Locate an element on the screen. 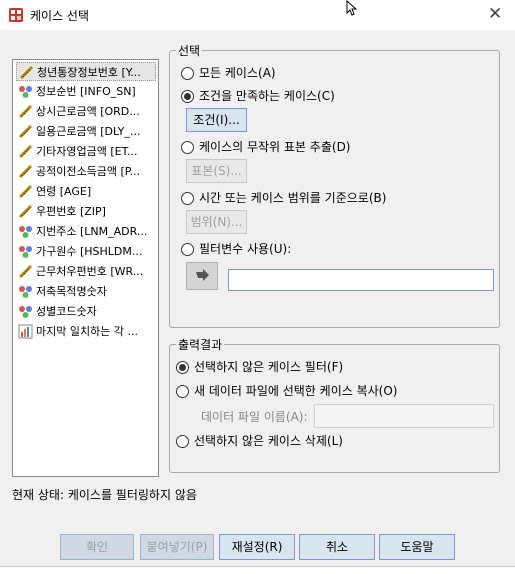  variable-label: 정보순번 [INFO_SN] is located at coordinates (86, 91).